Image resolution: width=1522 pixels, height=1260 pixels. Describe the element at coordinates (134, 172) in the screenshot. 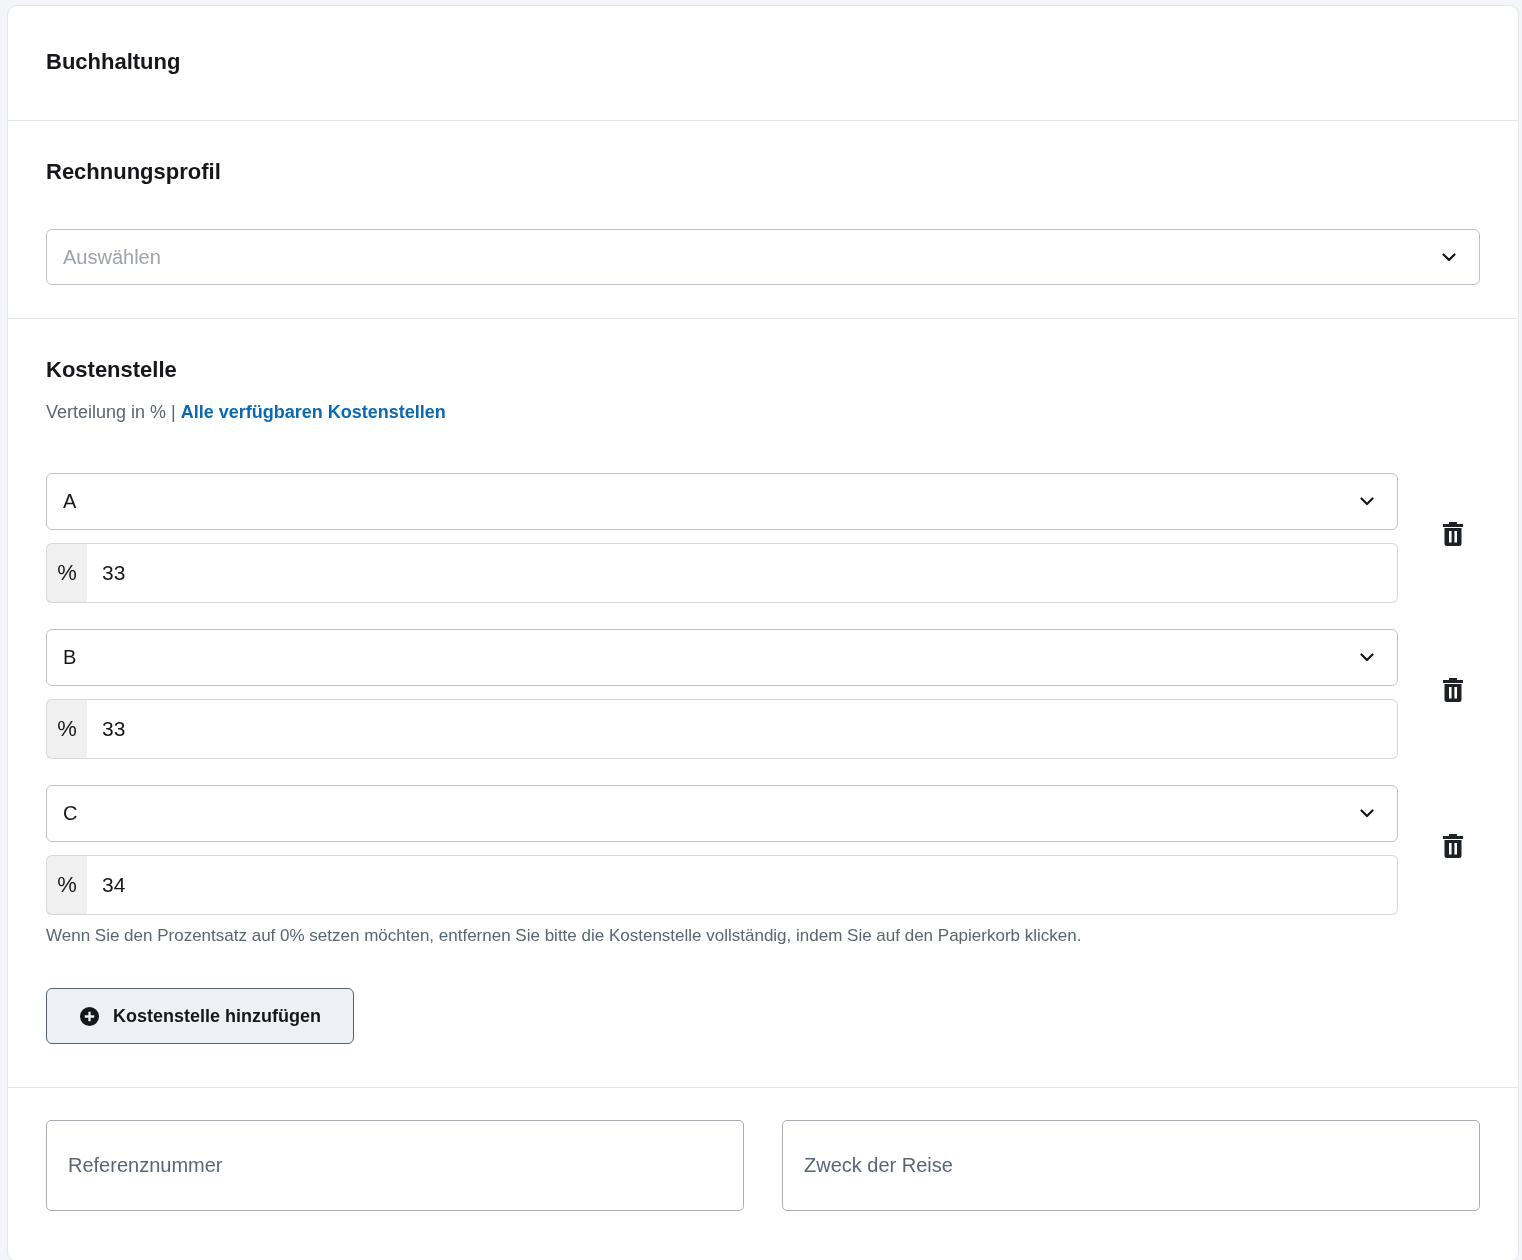

I see `section-title: Rechnungsprofil` at that location.